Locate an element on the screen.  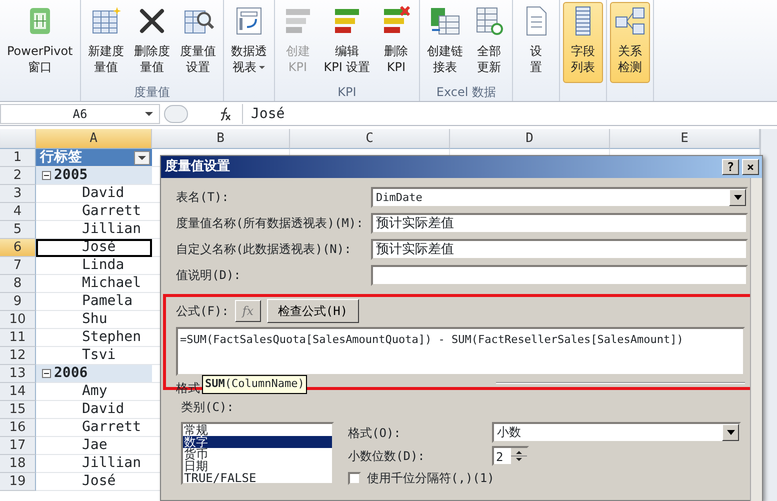
row-header: 12 is located at coordinates (18, 356).